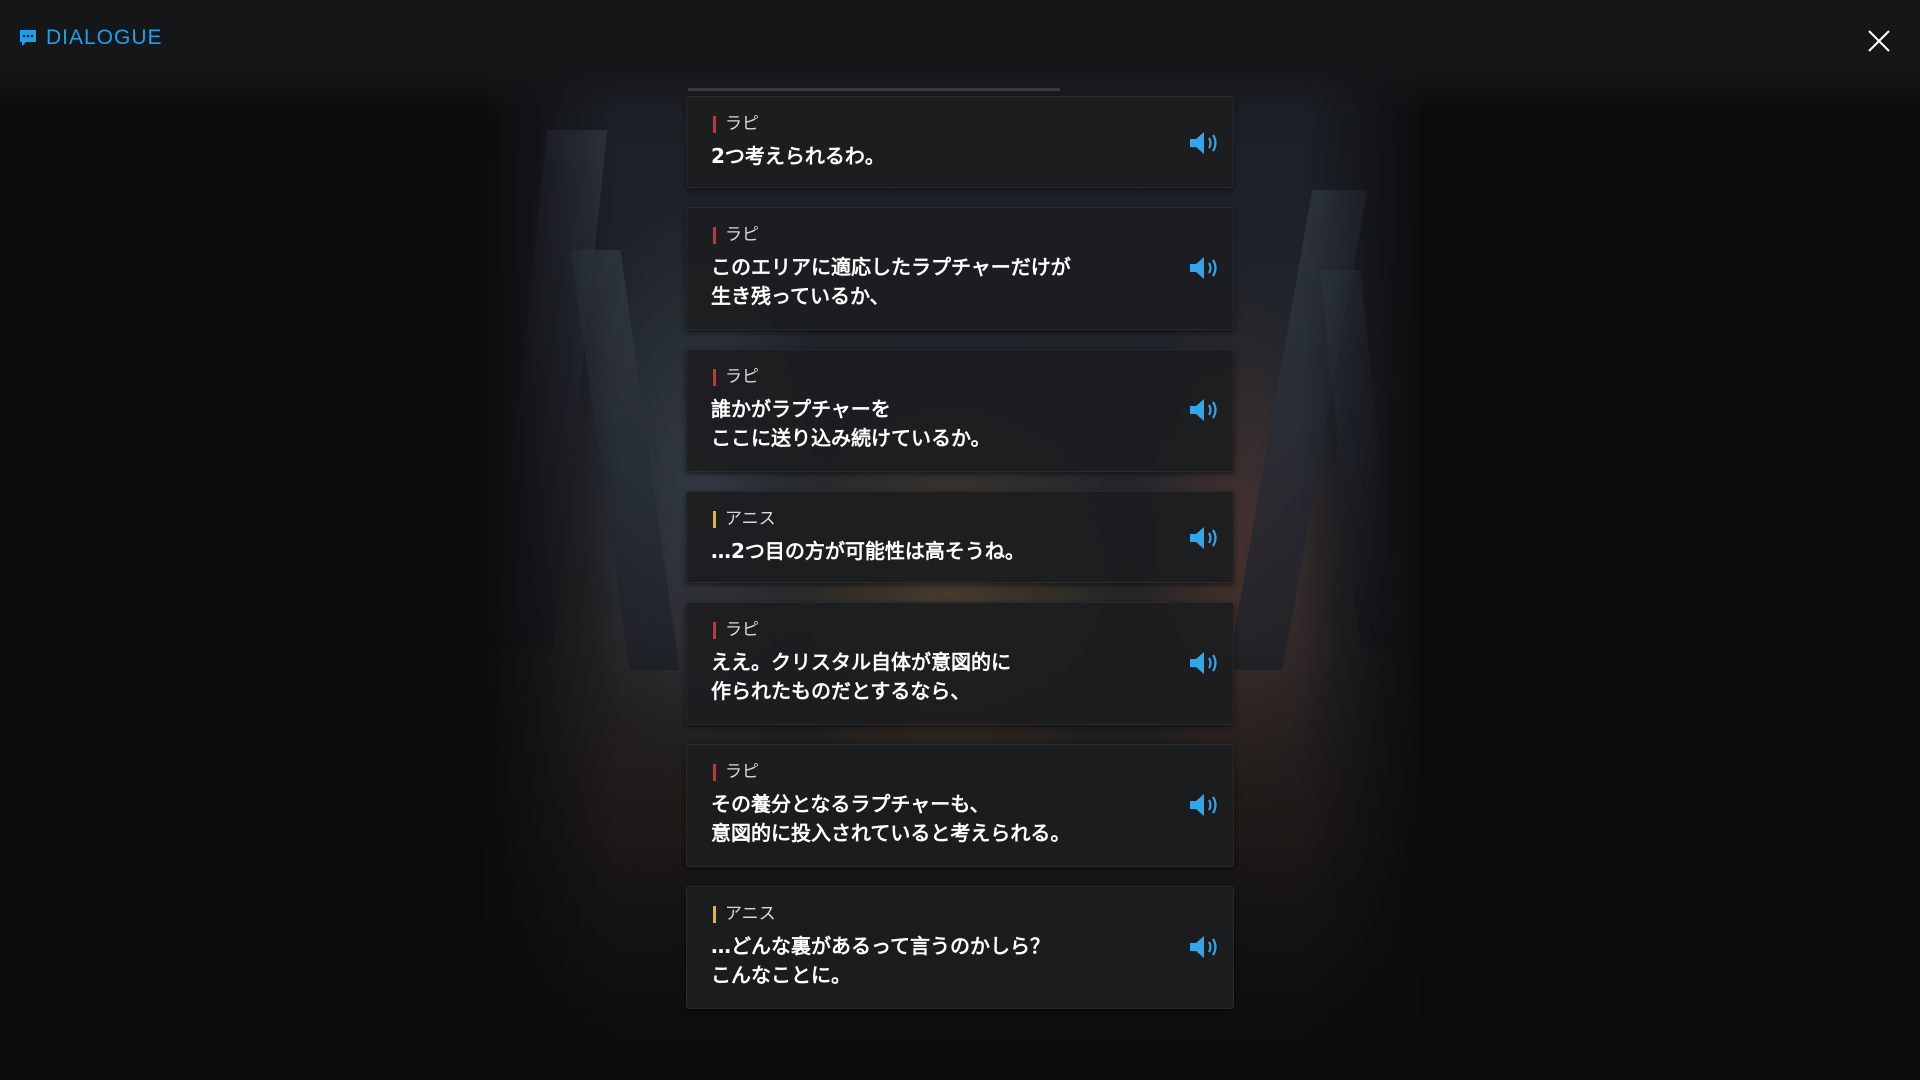 The height and width of the screenshot is (1080, 1920). I want to click on dialogue-entry: ラピ その養分となるラプチャーも、 意図的に投入されていると考えられる。, so click(960, 805).